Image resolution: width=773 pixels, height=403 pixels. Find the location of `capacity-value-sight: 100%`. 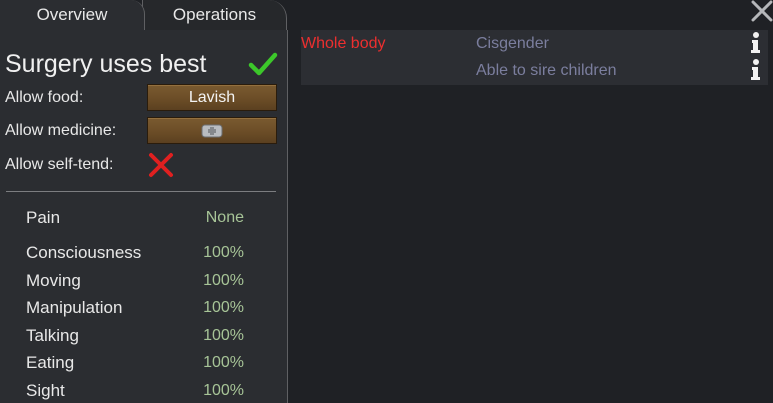

capacity-value-sight: 100% is located at coordinates (223, 390).